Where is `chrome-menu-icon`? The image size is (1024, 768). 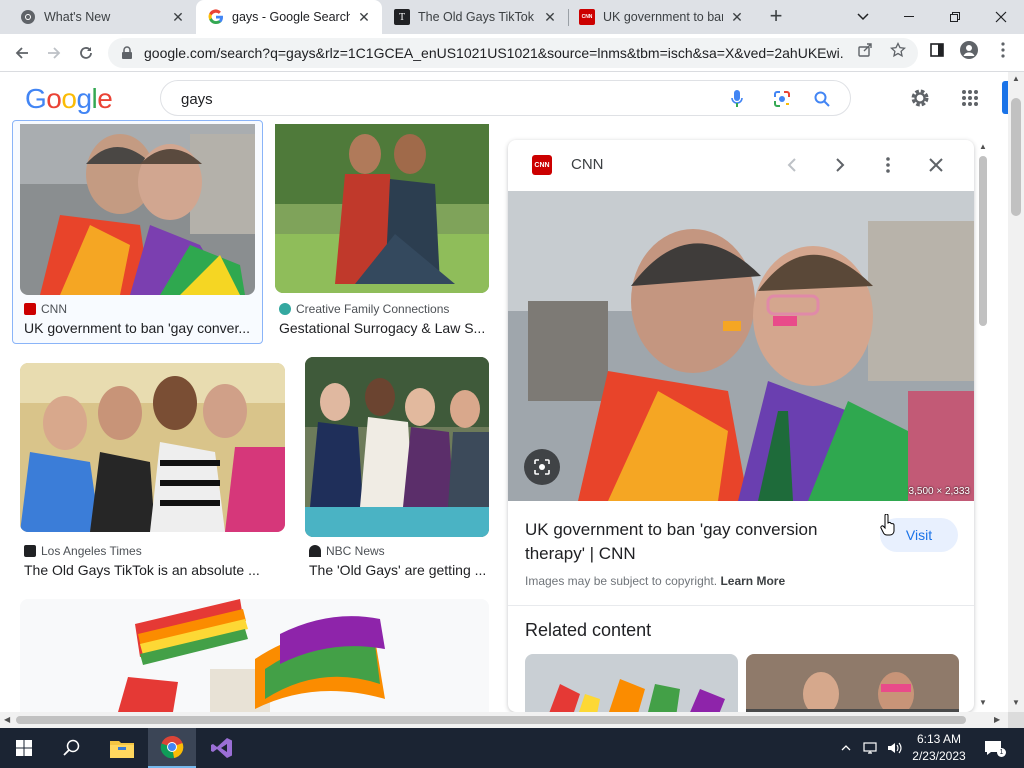 chrome-menu-icon is located at coordinates (1003, 50).